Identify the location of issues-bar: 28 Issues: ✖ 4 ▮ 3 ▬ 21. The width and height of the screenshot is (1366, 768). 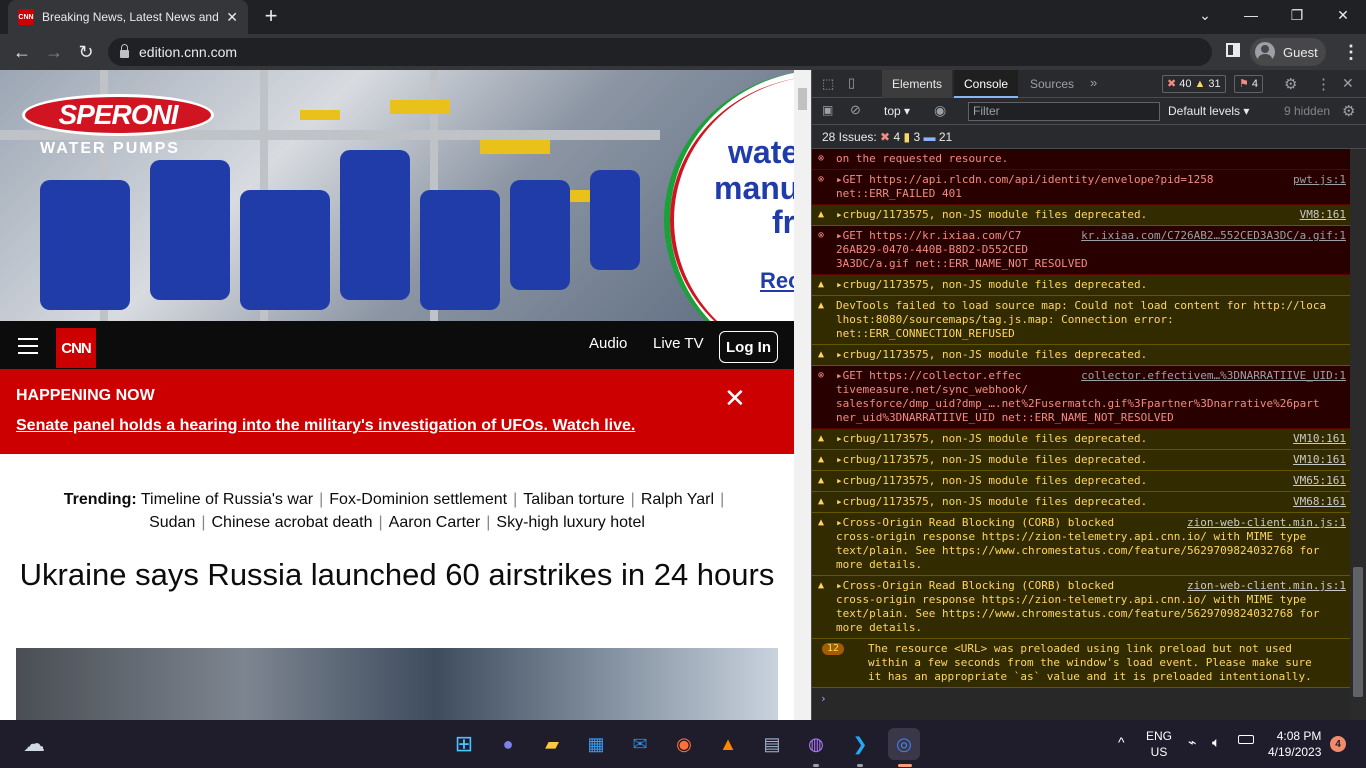
(1089, 137).